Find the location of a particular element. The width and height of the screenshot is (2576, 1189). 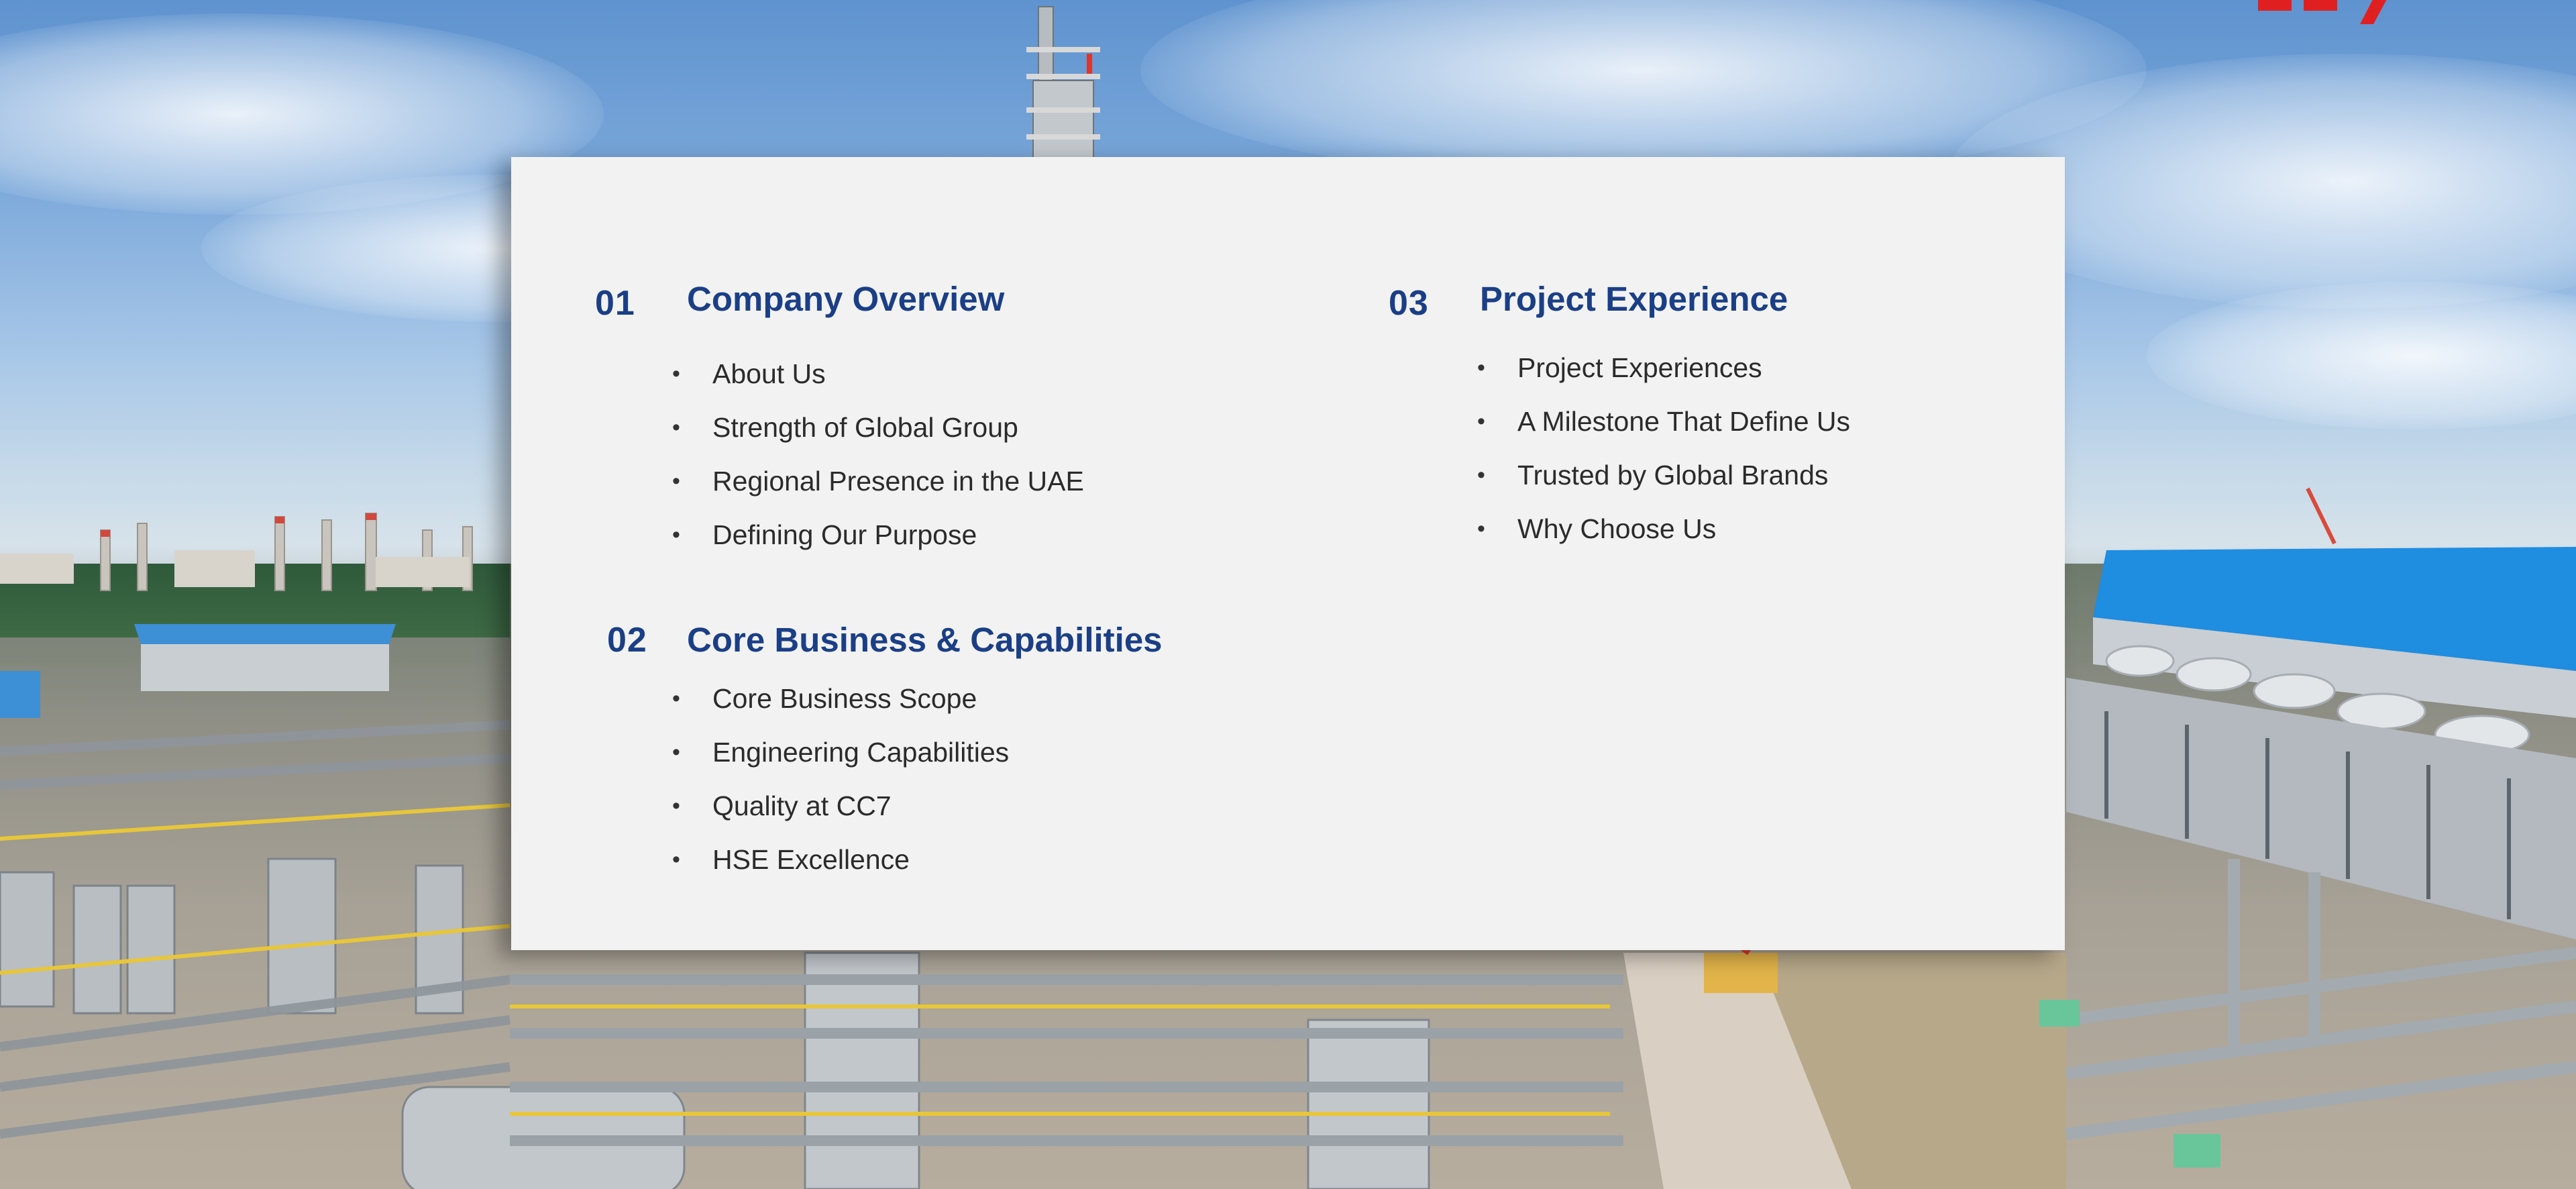

distillation-tower-illustration is located at coordinates (1063, 83).